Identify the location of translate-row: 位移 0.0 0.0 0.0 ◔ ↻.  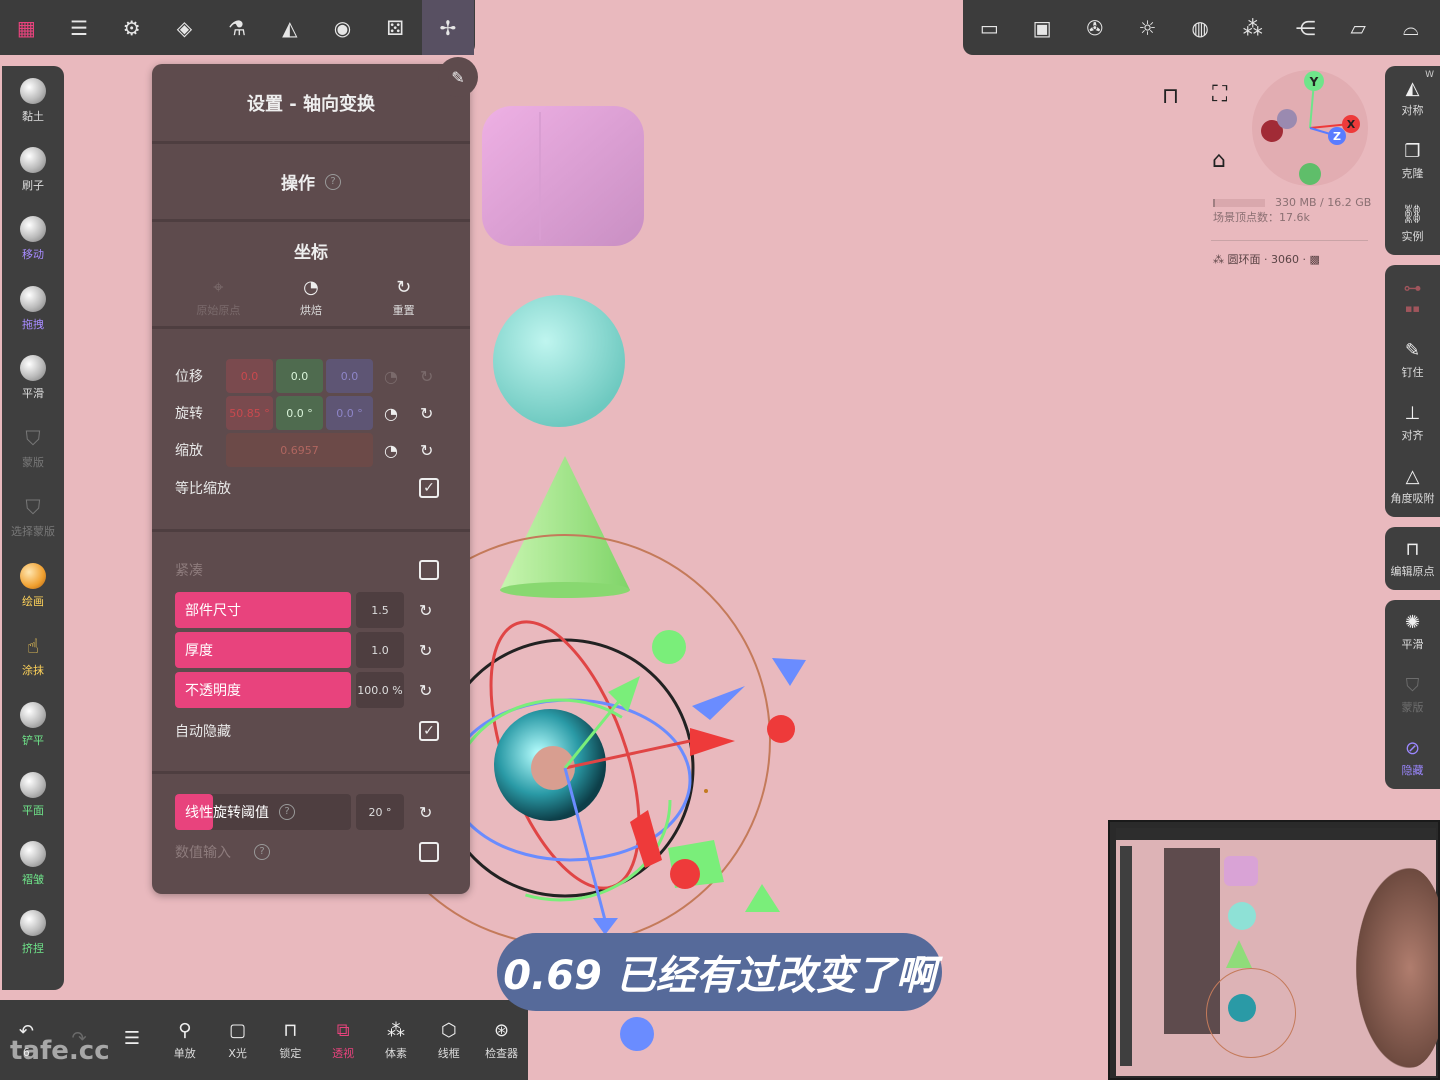
(311, 376).